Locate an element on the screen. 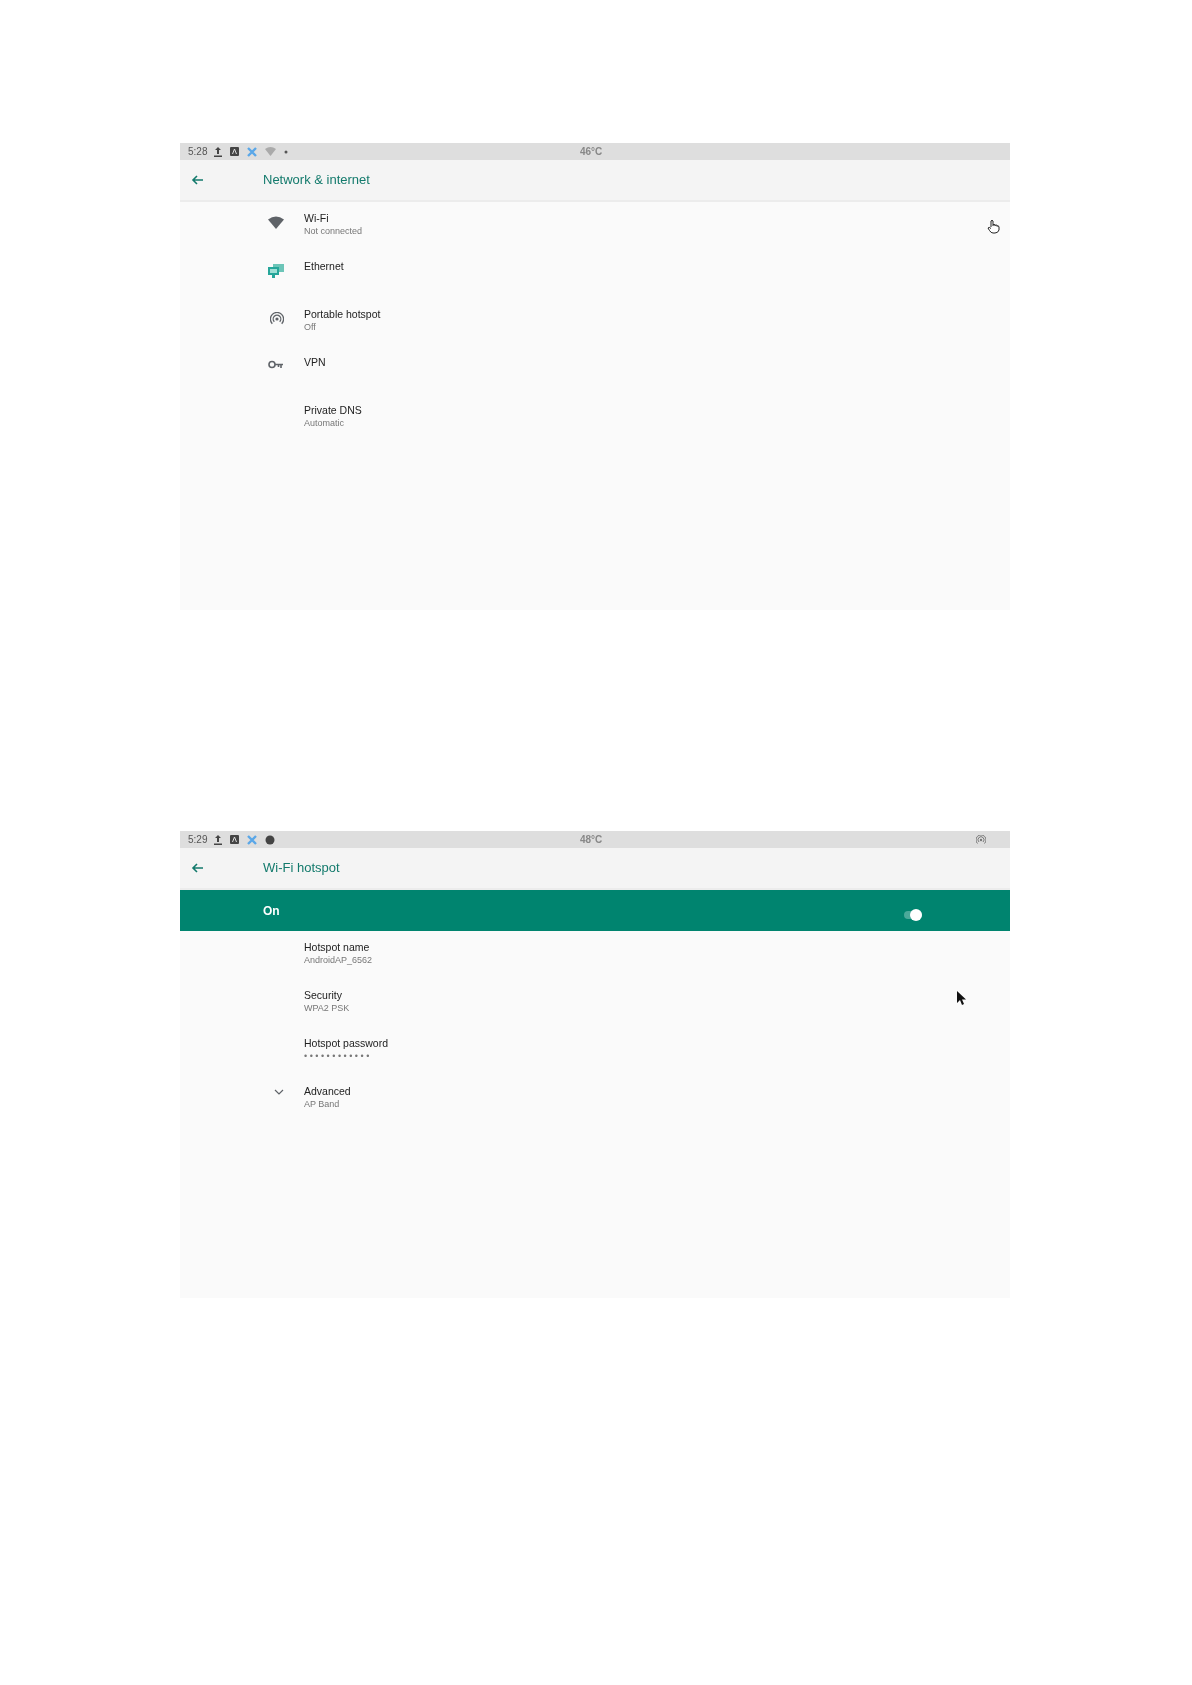 The height and width of the screenshot is (1685, 1192). item-subtitle: AP Band is located at coordinates (322, 1104).